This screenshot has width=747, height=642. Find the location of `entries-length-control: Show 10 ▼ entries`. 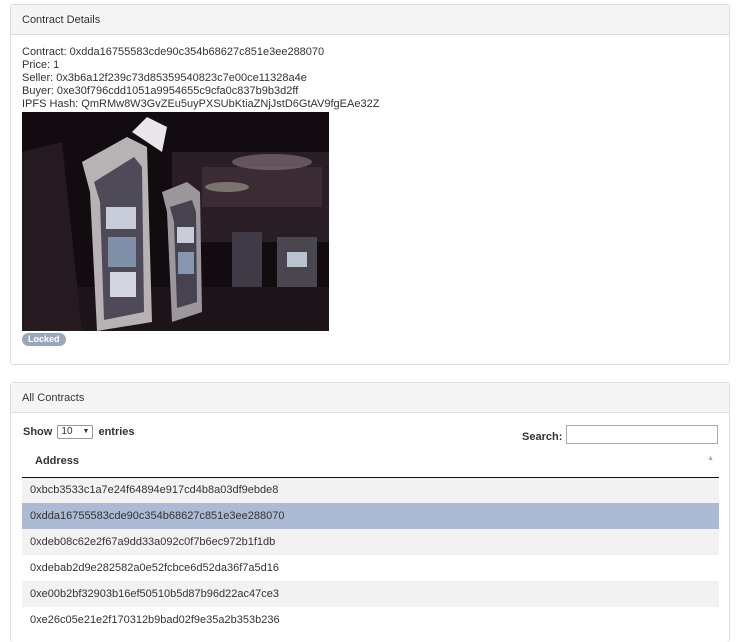

entries-length-control: Show 10 ▼ entries is located at coordinates (79, 432).